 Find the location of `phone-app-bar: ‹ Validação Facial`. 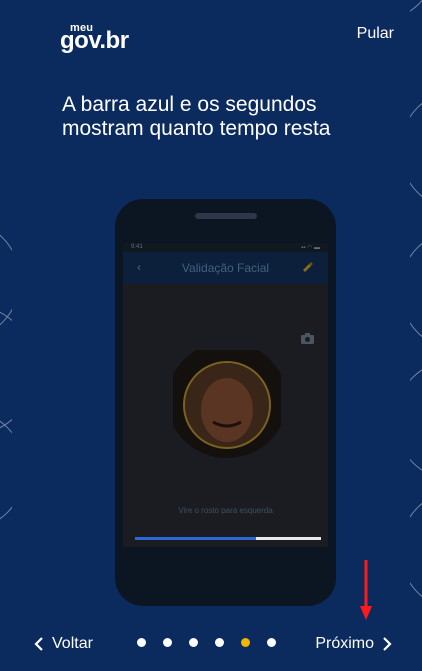

phone-app-bar: ‹ Validação Facial is located at coordinates (225, 268).